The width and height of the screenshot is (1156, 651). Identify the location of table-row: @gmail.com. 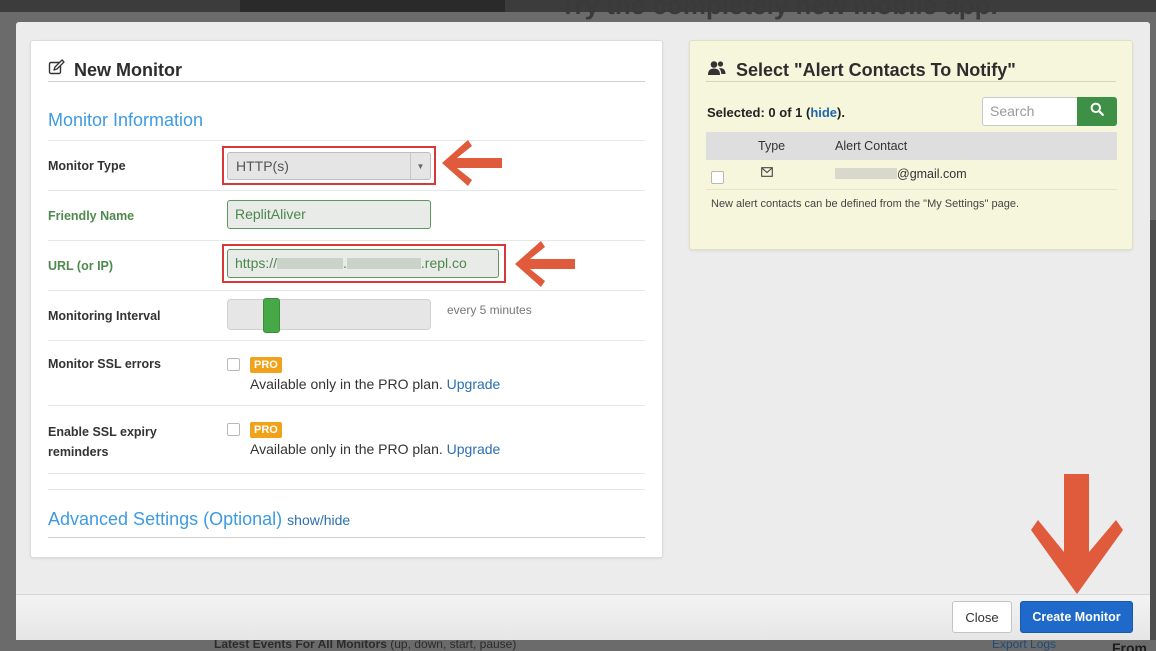
(911, 175).